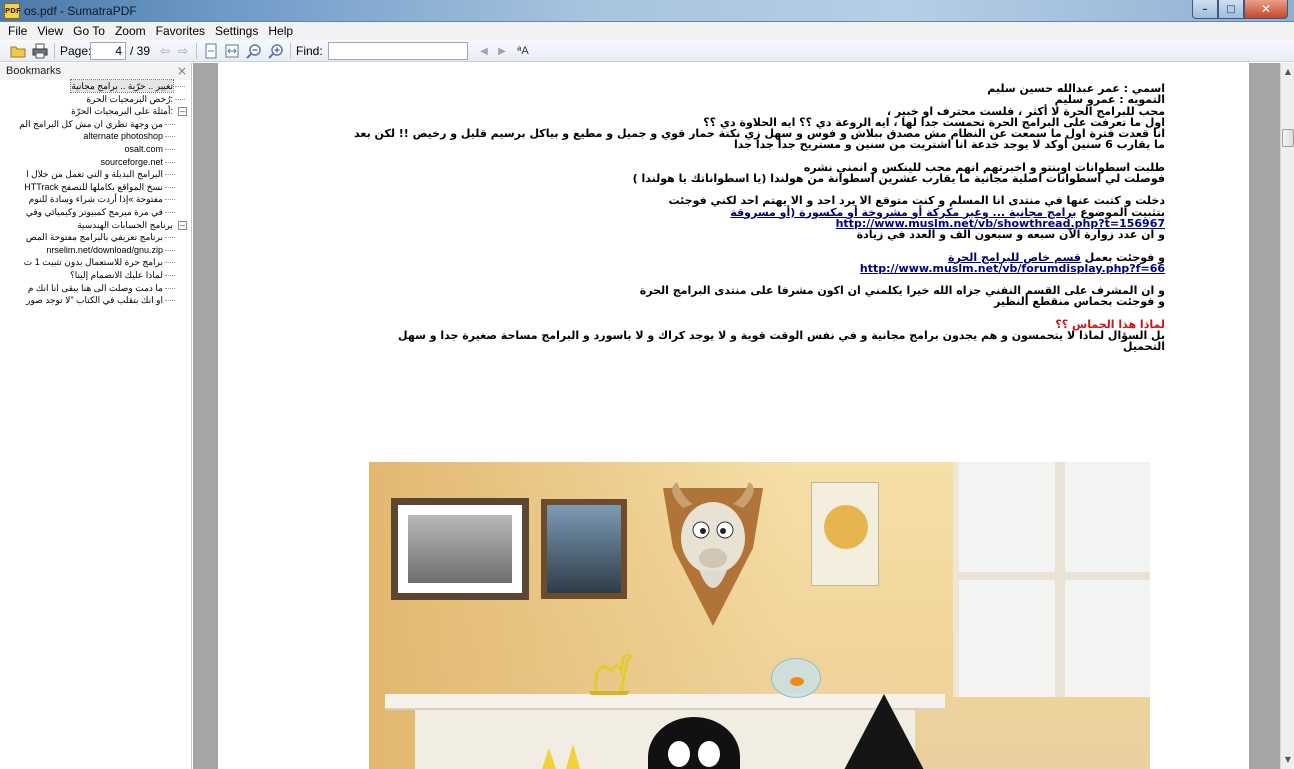 The width and height of the screenshot is (1294, 769). I want to click on bookmark-label: alternate photoshop, so click(123, 136).